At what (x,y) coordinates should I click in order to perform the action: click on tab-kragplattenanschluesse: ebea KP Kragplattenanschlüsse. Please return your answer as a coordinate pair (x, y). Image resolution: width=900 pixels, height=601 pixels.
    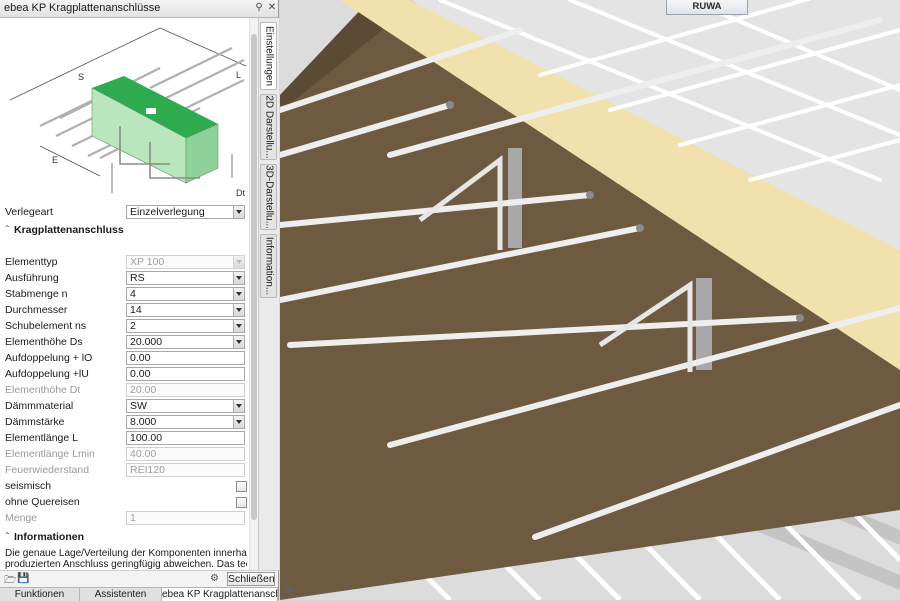
    Looking at the image, I should click on (220, 594).